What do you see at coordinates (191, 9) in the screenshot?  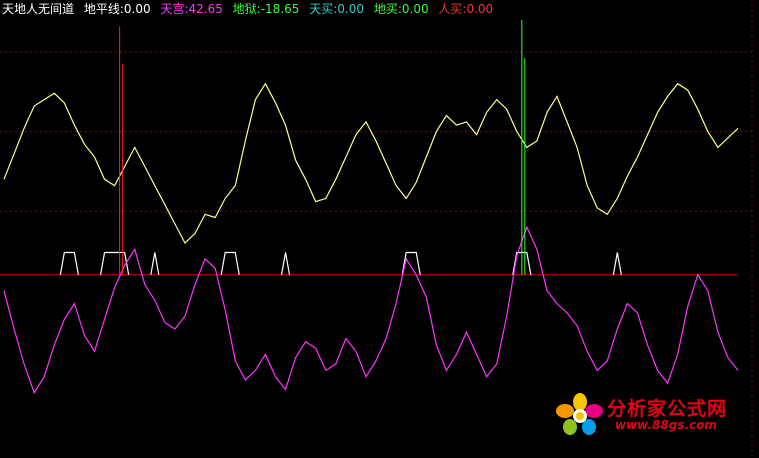 I see `legend-item-heaven: 天宫:42.65` at bounding box center [191, 9].